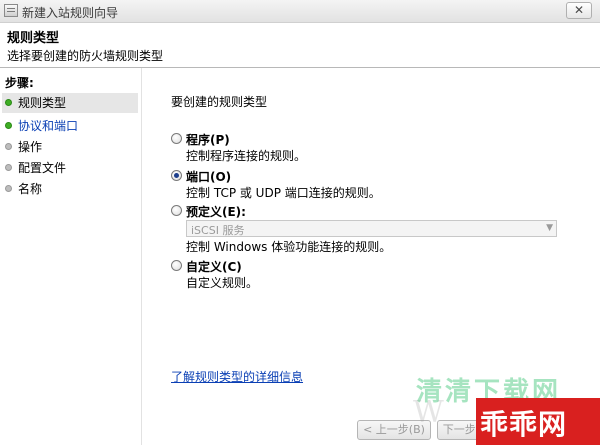 This screenshot has height=445, width=600. What do you see at coordinates (371, 184) in the screenshot?
I see `option-port: 端口(O) 控制 TCP 或 UDP 端口连接的规则。` at bounding box center [371, 184].